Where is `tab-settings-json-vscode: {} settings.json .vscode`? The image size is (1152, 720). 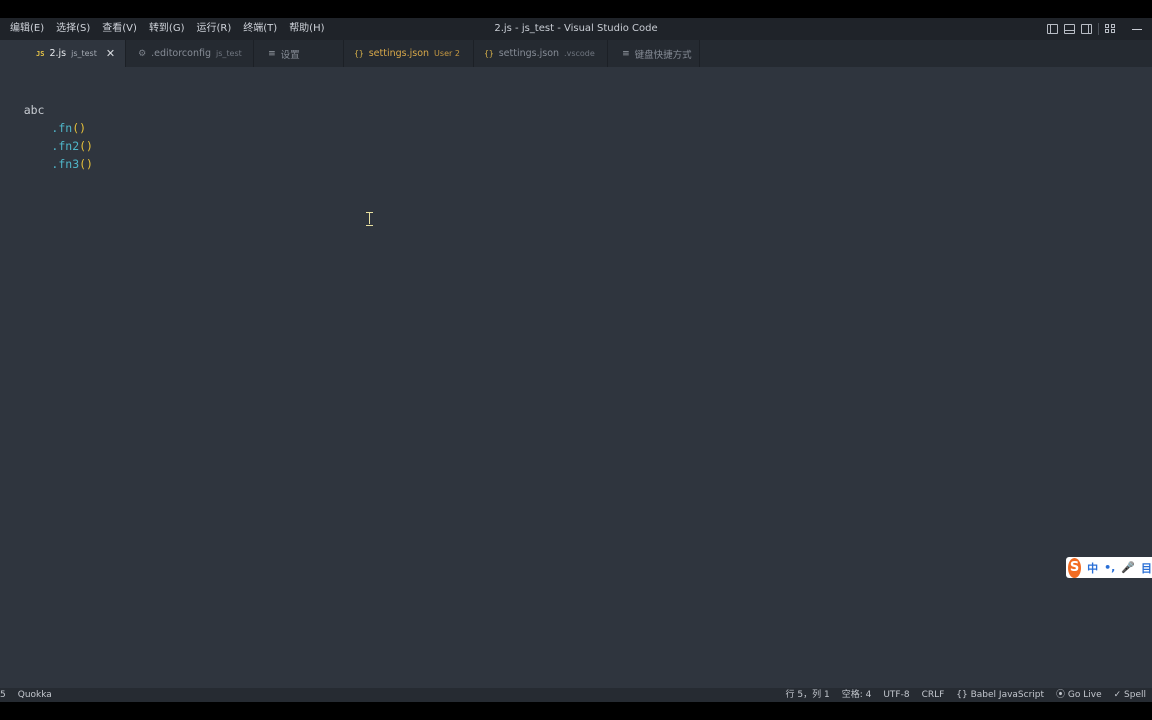
tab-settings-json-vscode: {} settings.json .vscode is located at coordinates (541, 53).